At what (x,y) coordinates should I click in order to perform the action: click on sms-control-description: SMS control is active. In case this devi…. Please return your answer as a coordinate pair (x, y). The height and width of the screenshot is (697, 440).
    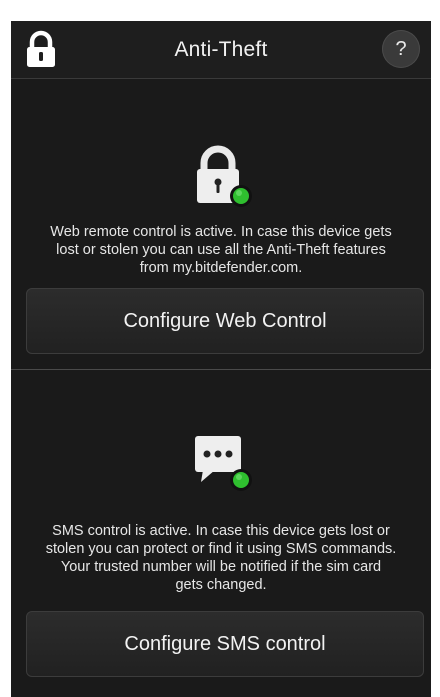
    Looking at the image, I should click on (221, 558).